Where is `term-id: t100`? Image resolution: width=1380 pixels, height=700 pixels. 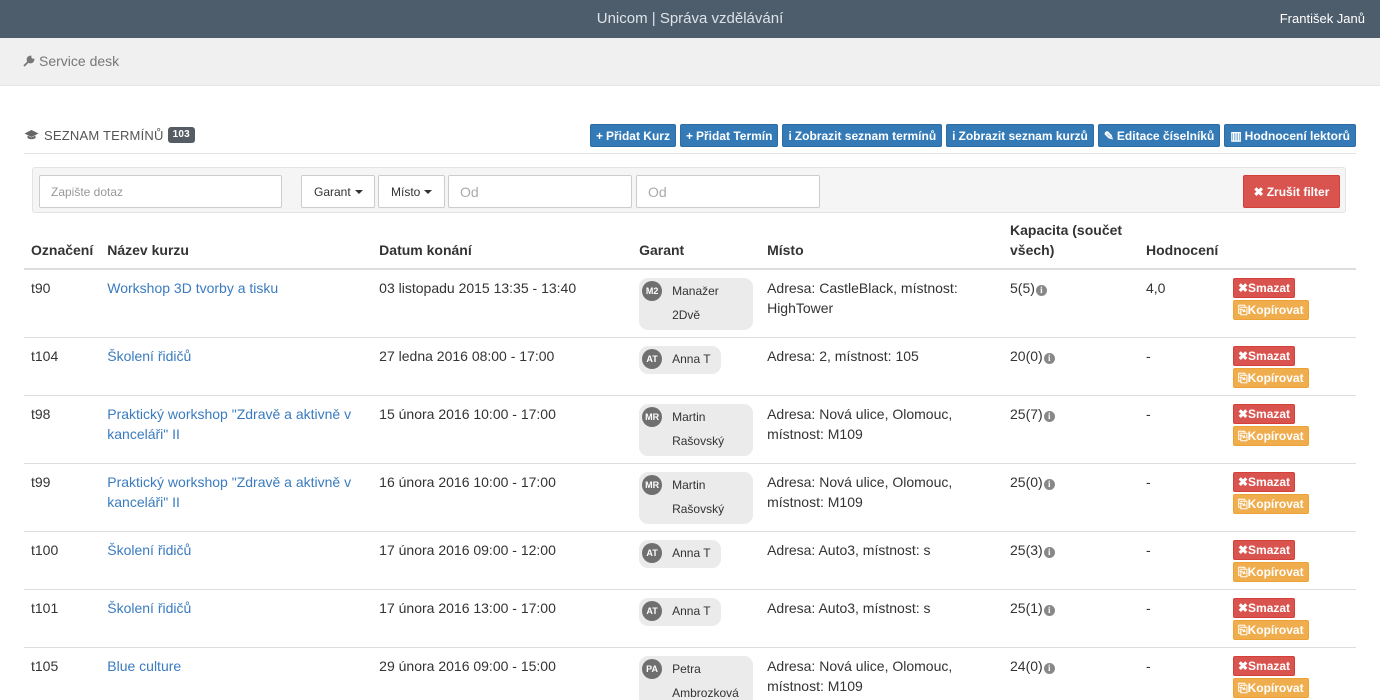
term-id: t100 is located at coordinates (62, 560).